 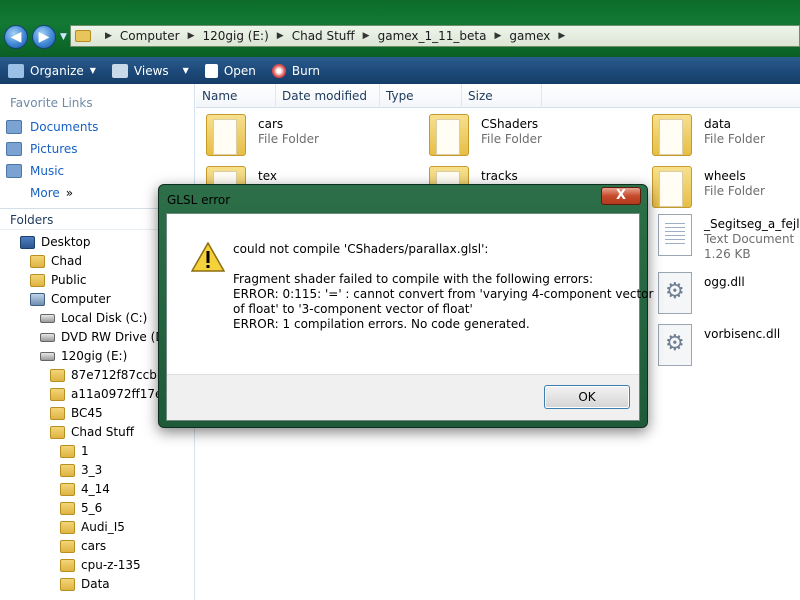 I want to click on tree-folder-audi: Audi_I5, so click(x=92, y=527).